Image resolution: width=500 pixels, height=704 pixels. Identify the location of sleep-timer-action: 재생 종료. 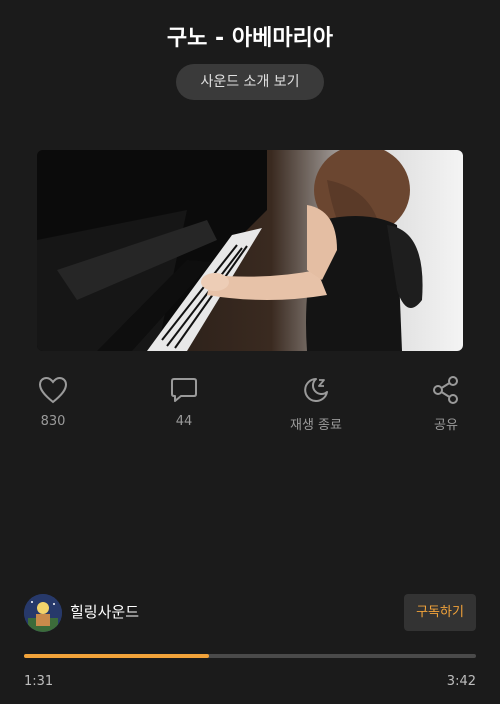
(316, 403).